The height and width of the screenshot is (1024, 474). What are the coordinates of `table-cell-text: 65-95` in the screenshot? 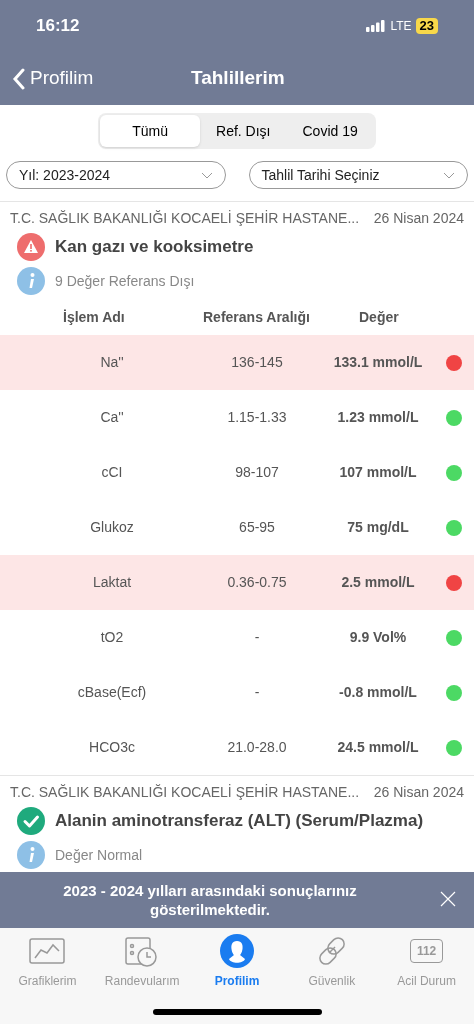 It's located at (257, 527).